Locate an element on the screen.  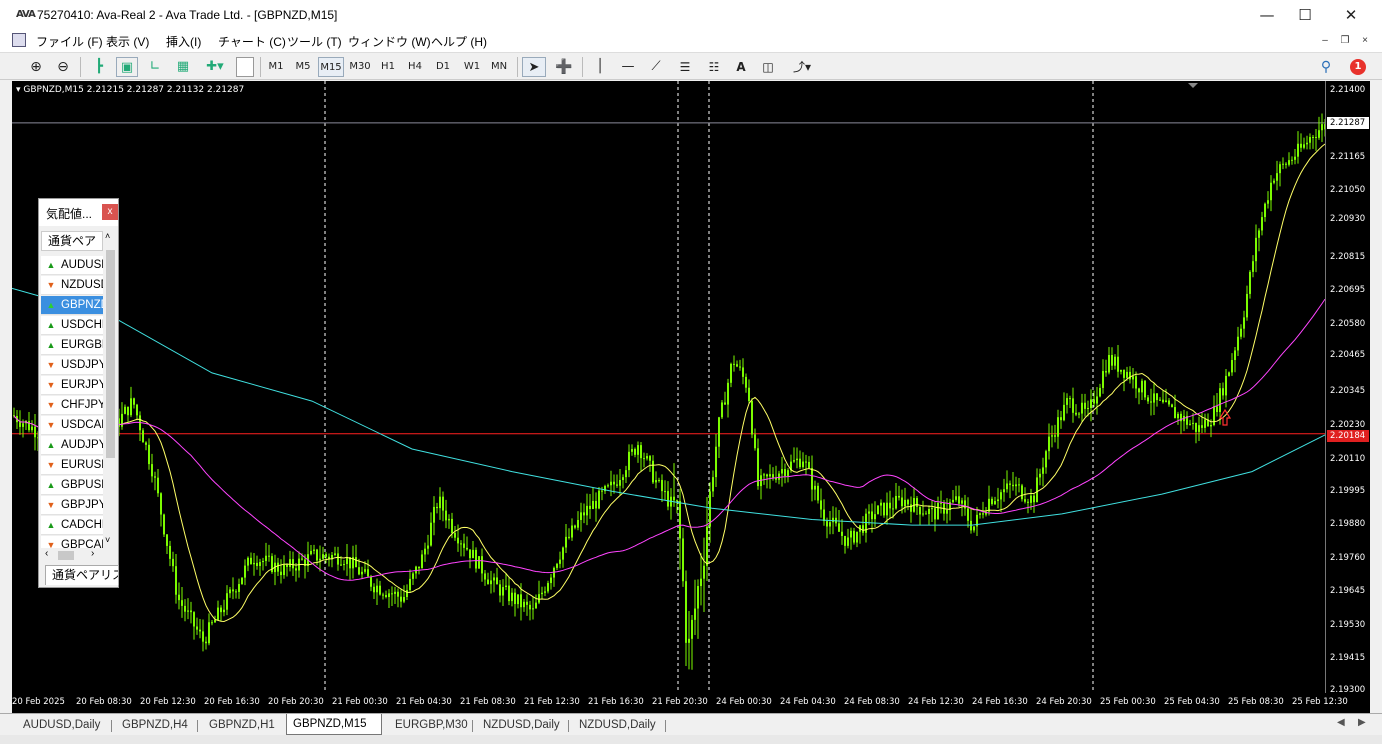
tabs-scroll-left-icon: ◀ is located at coordinates (1341, 722).